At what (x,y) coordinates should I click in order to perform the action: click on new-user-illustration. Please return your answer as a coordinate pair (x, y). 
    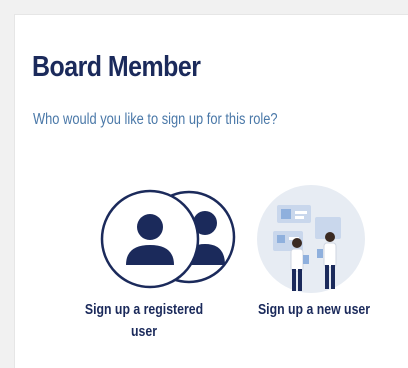
    Looking at the image, I should click on (311, 239).